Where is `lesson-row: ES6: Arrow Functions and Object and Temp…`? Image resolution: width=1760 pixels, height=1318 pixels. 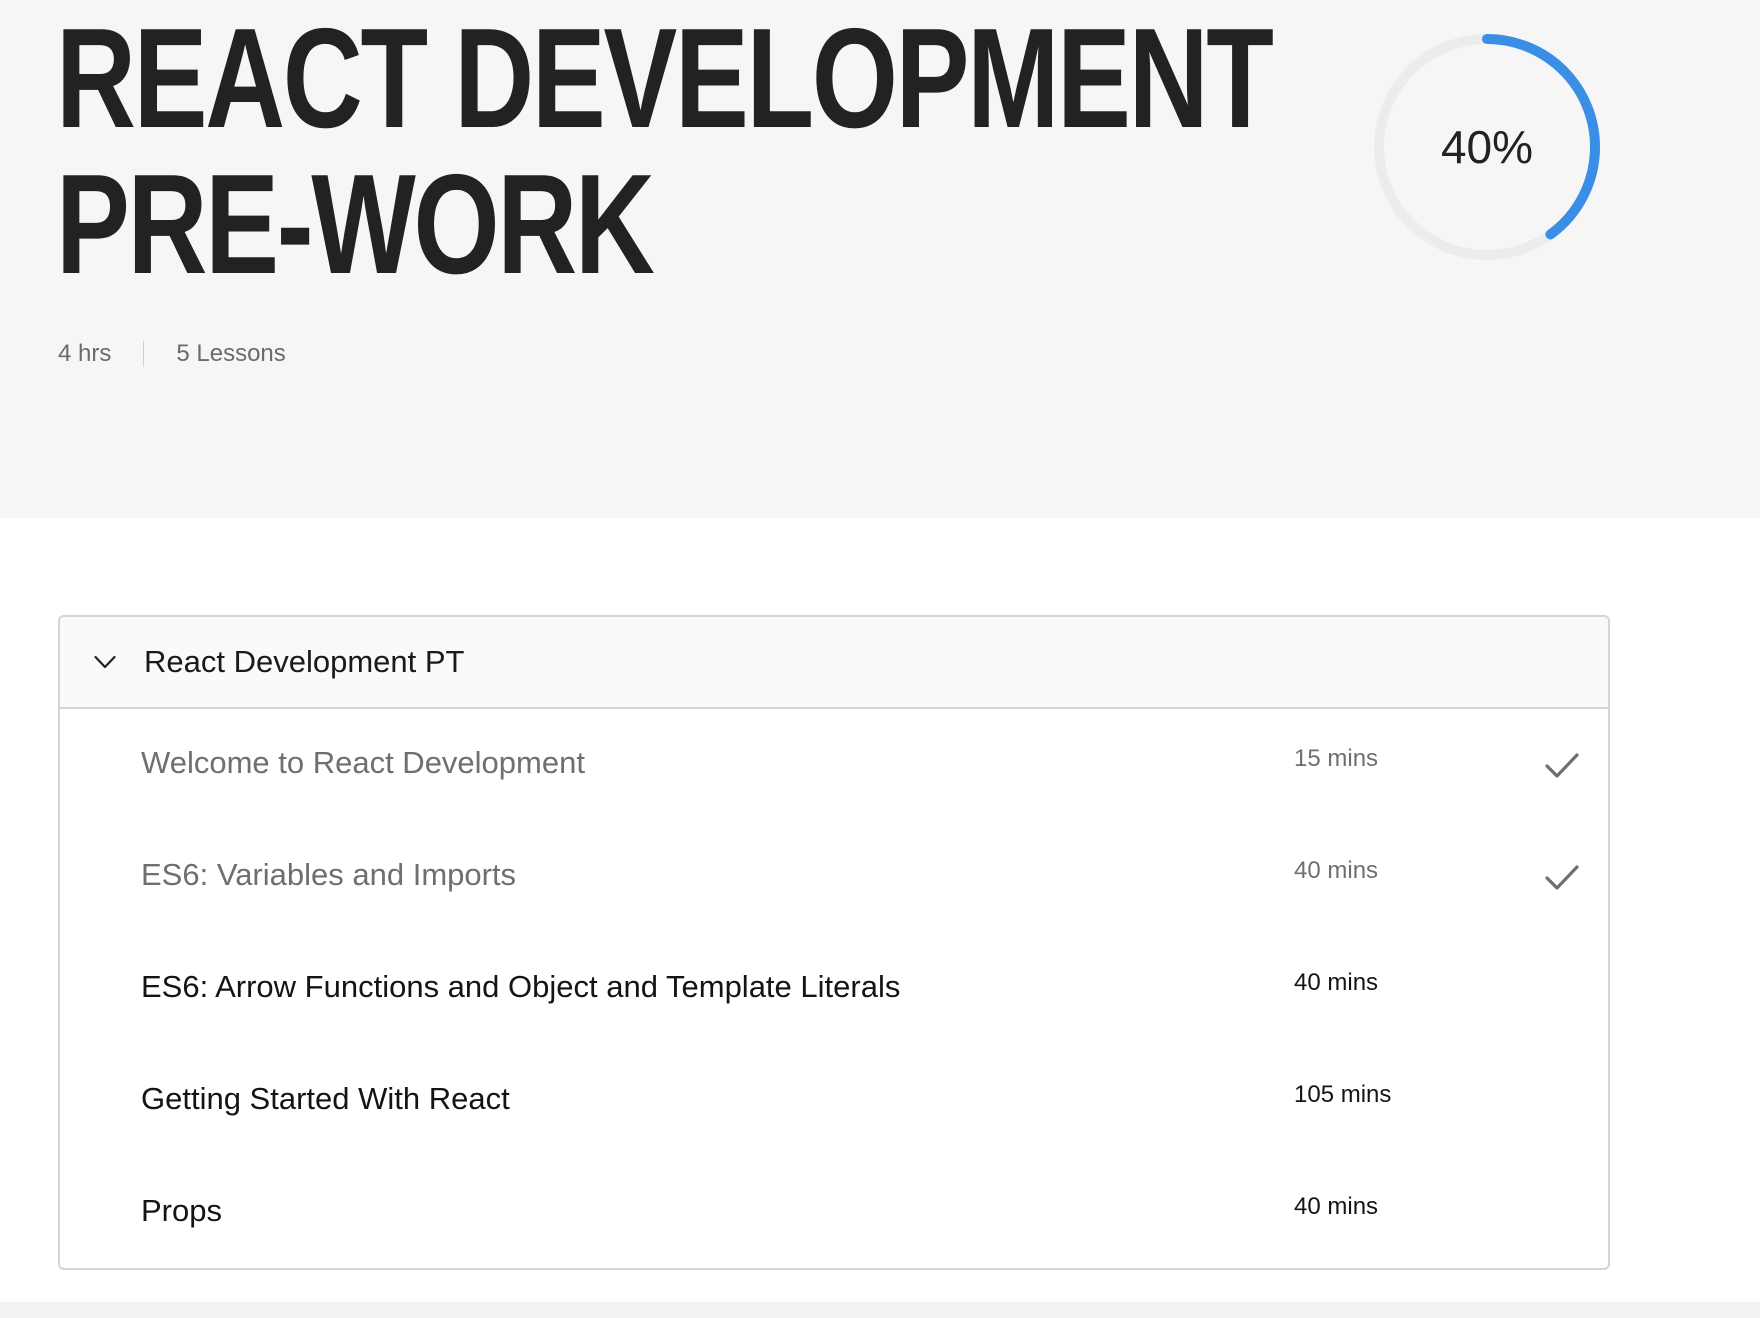 lesson-row: ES6: Arrow Functions and Object and Temp… is located at coordinates (834, 989).